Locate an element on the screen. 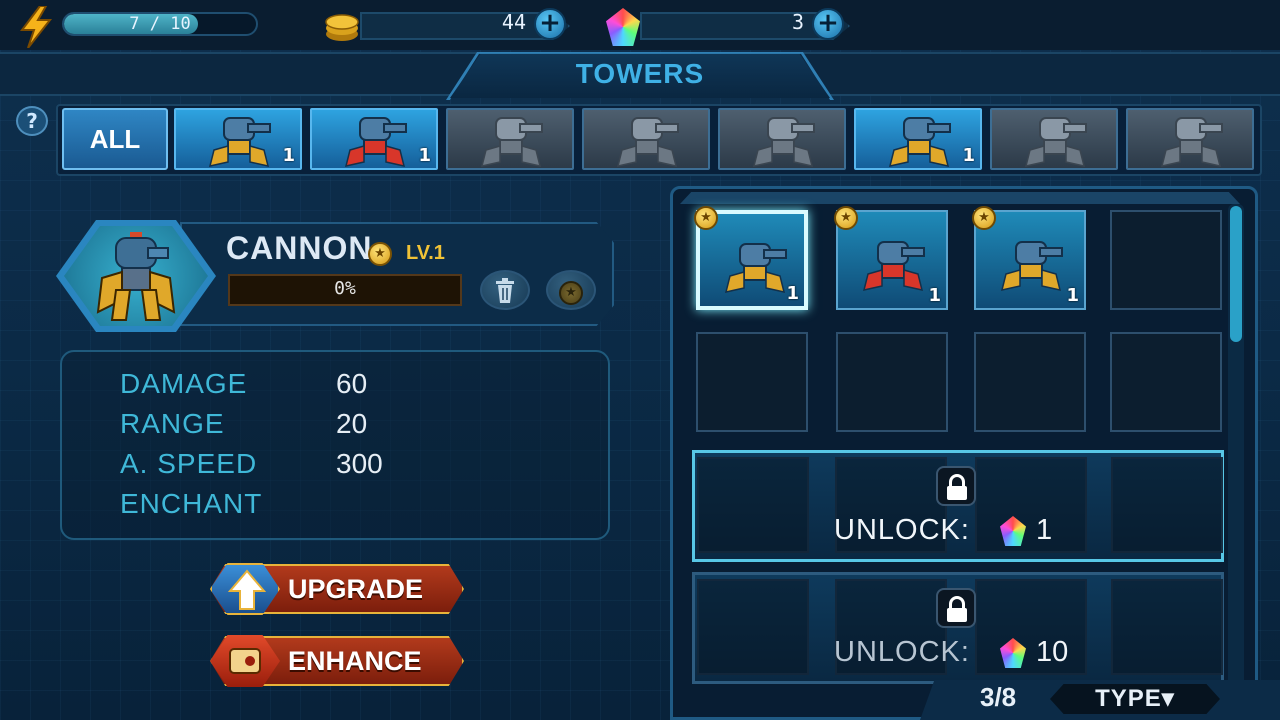 Image resolution: width=1280 pixels, height=720 pixels. trash-icon is located at coordinates (505, 290).